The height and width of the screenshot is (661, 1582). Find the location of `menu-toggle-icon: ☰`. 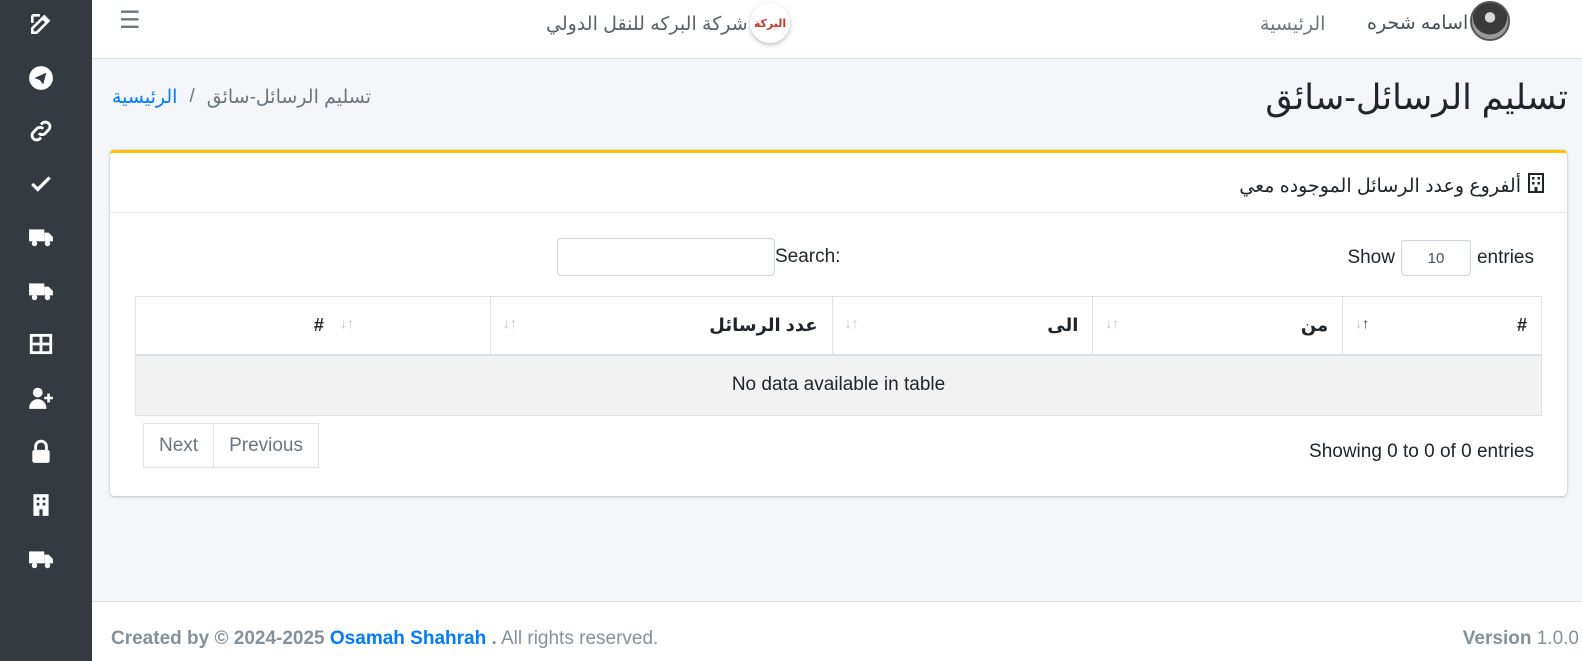

menu-toggle-icon: ☰ is located at coordinates (130, 20).